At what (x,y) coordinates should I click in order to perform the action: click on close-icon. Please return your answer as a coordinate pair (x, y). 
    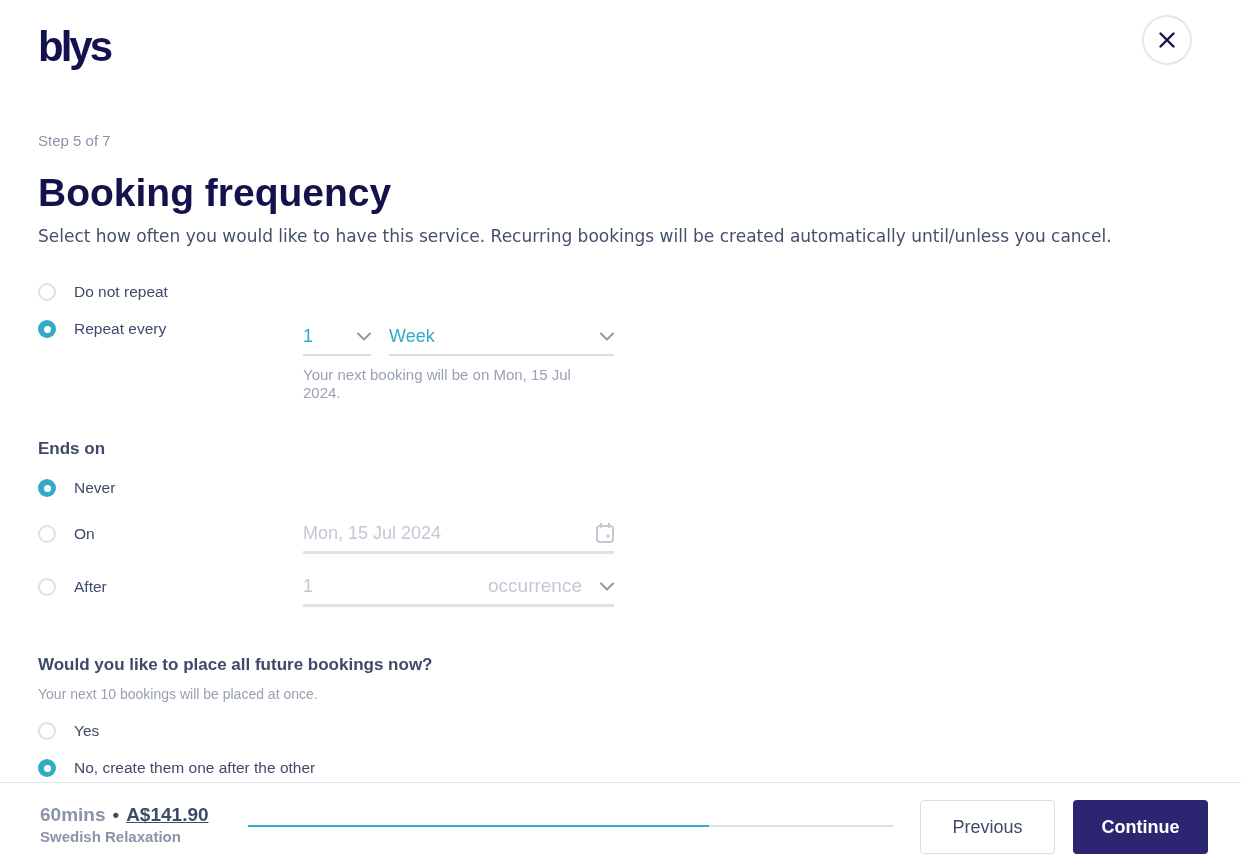
    Looking at the image, I should click on (1167, 40).